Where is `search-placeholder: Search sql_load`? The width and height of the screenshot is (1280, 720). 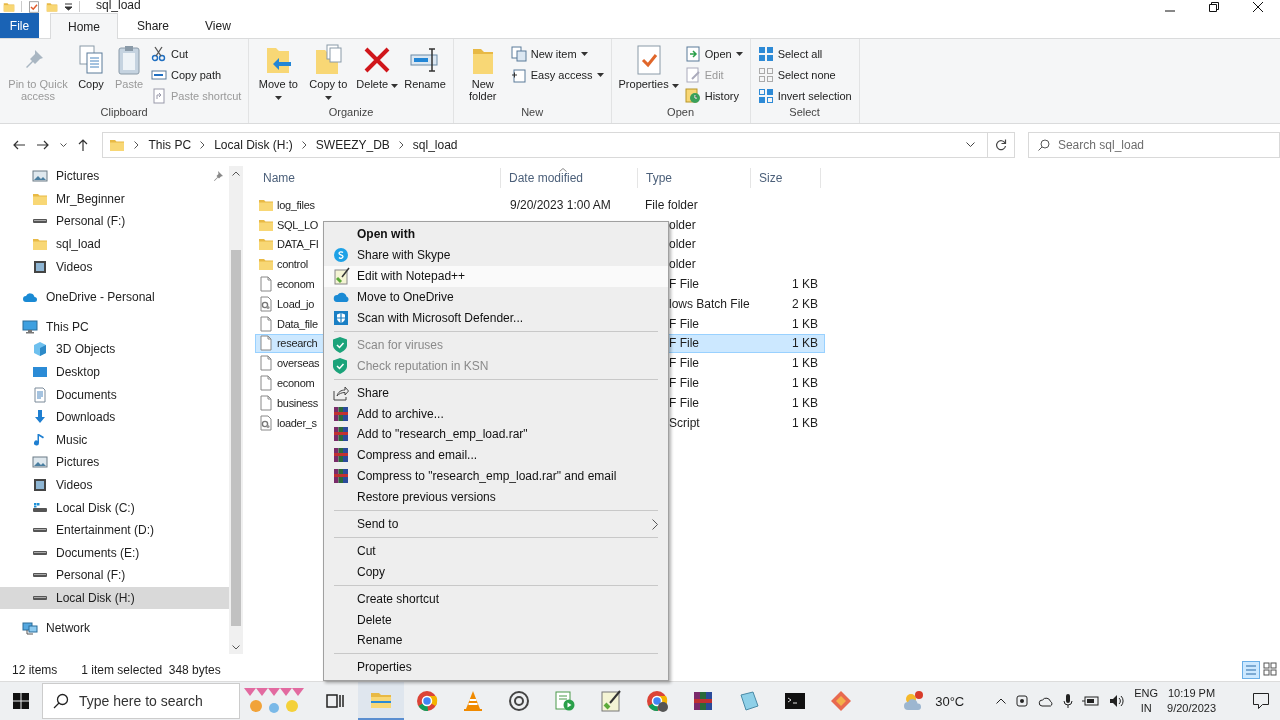
search-placeholder: Search sql_load is located at coordinates (1100, 145).